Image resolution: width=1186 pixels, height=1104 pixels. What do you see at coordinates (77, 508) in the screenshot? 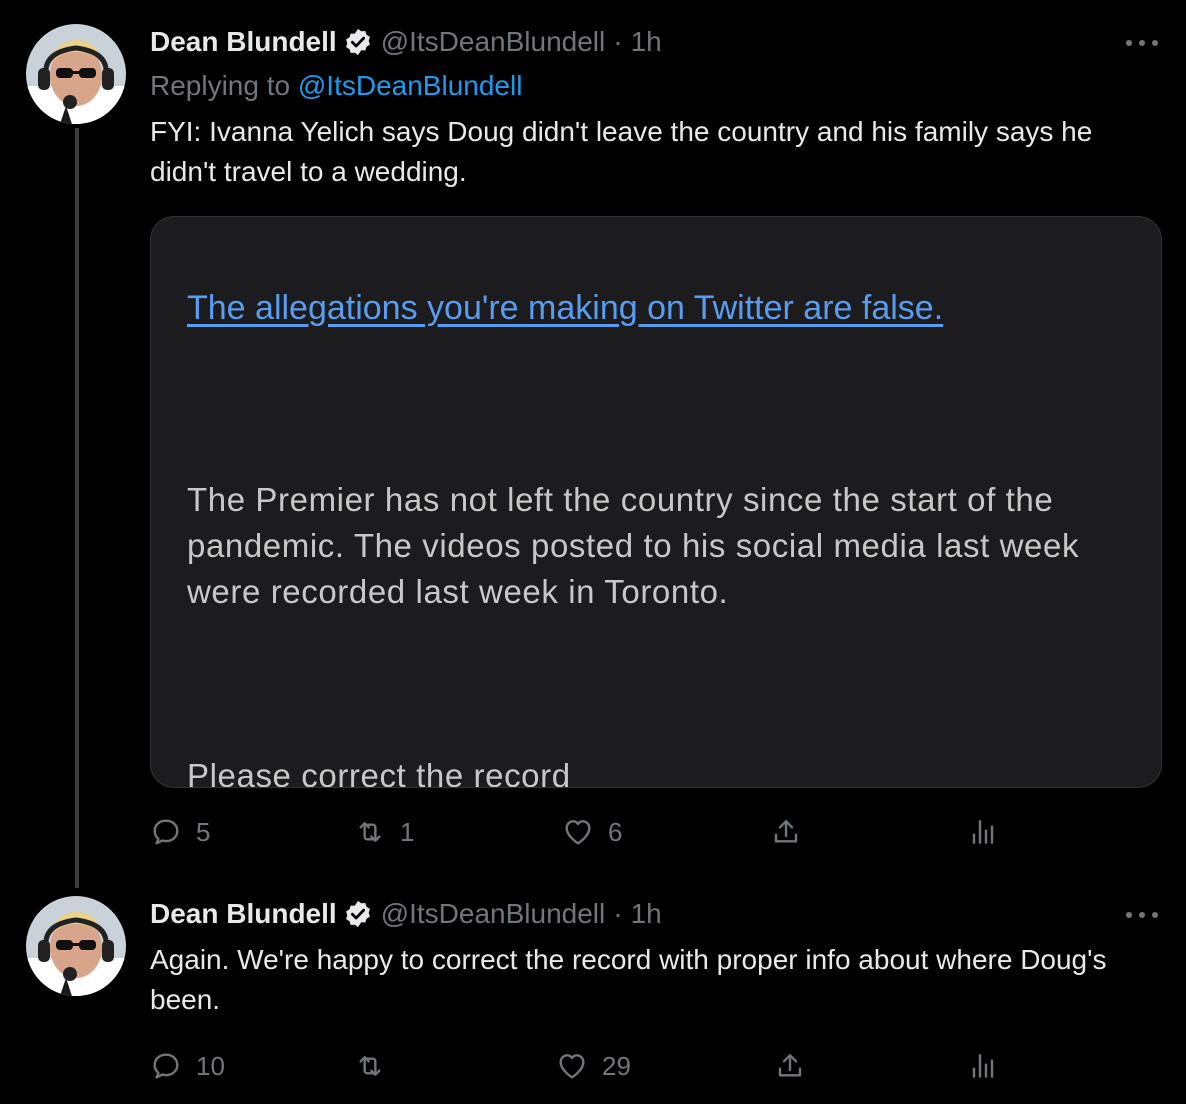
I see `thread-connector-line` at bounding box center [77, 508].